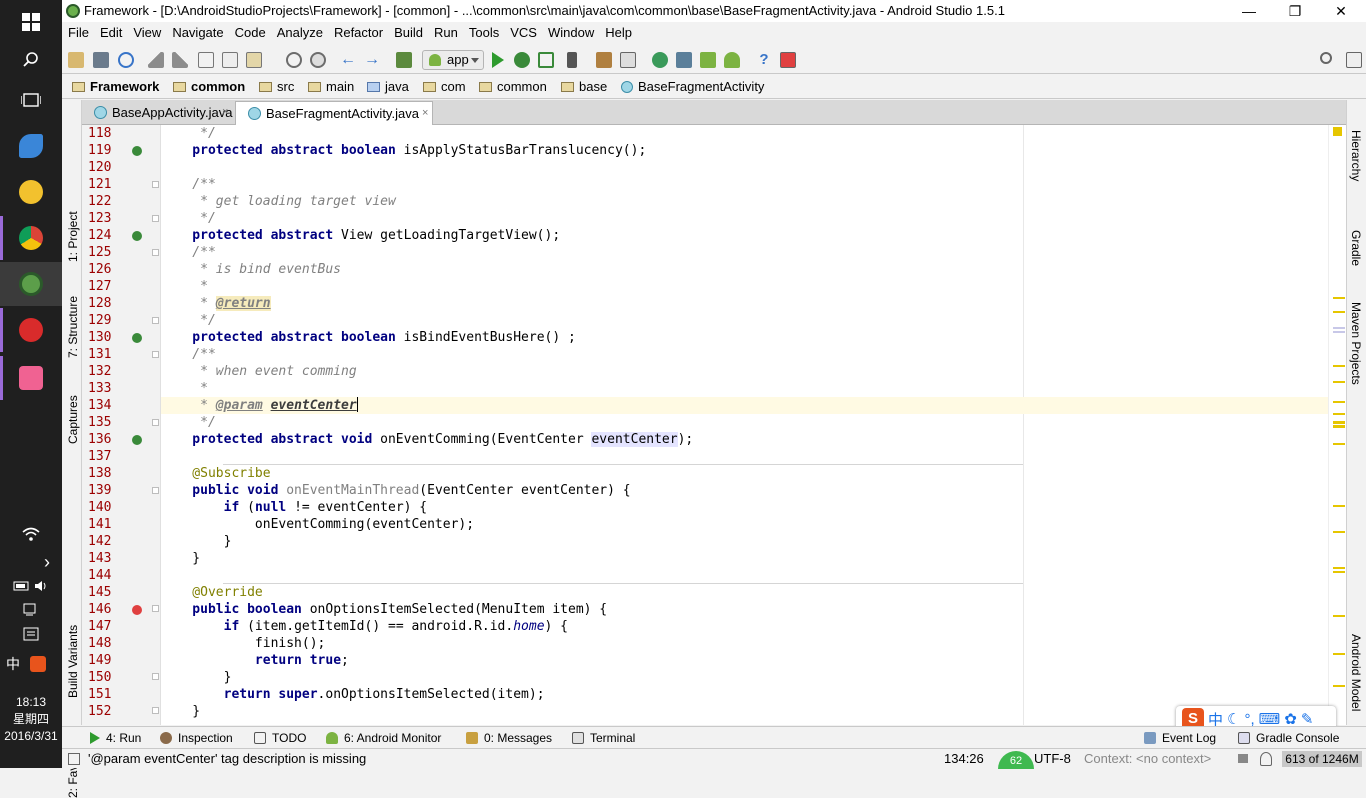 This screenshot has height=798, width=1366. I want to click on tool-event-log: Event Log, so click(1180, 738).